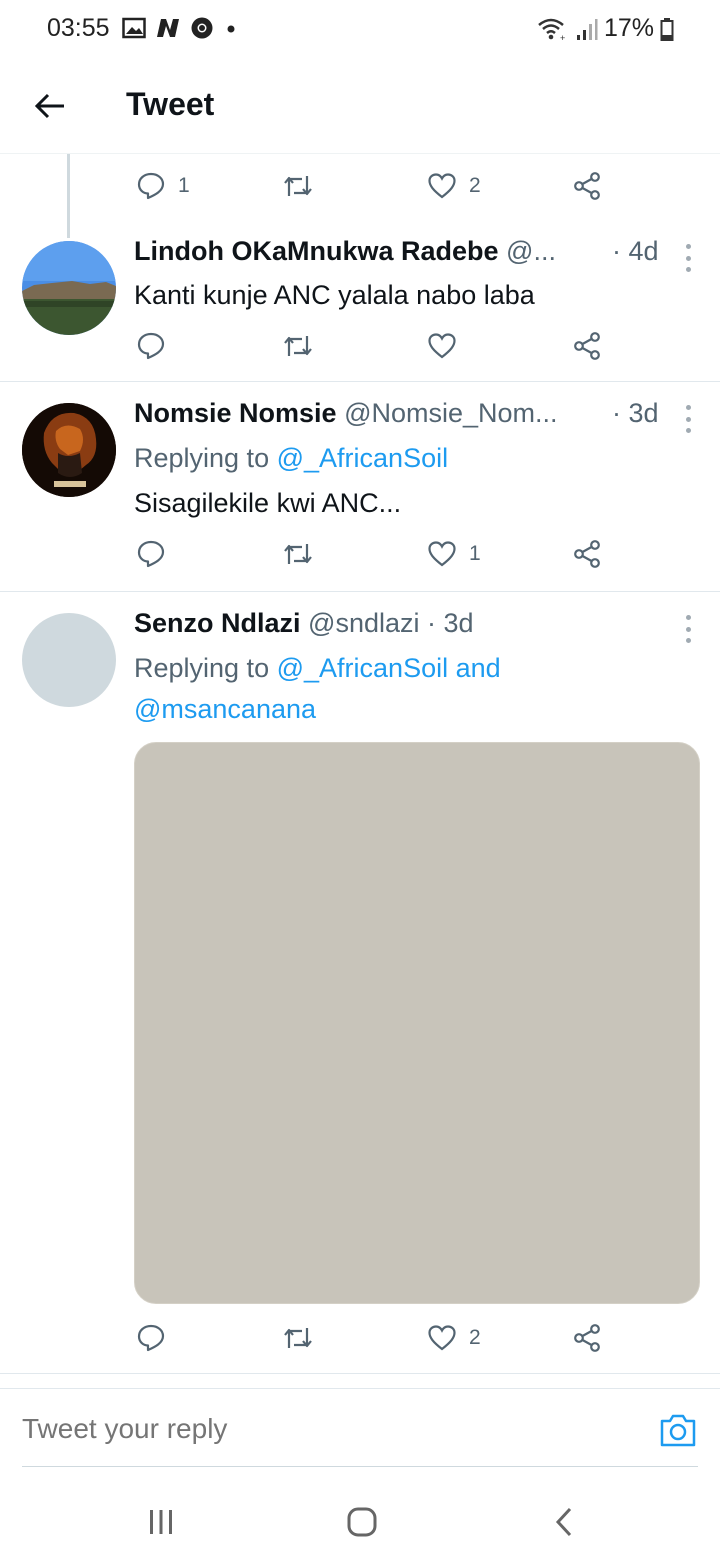 This screenshot has height=1560, width=720. Describe the element at coordinates (360, 186) in the screenshot. I see `top-tweet-actions: 1 2` at that location.